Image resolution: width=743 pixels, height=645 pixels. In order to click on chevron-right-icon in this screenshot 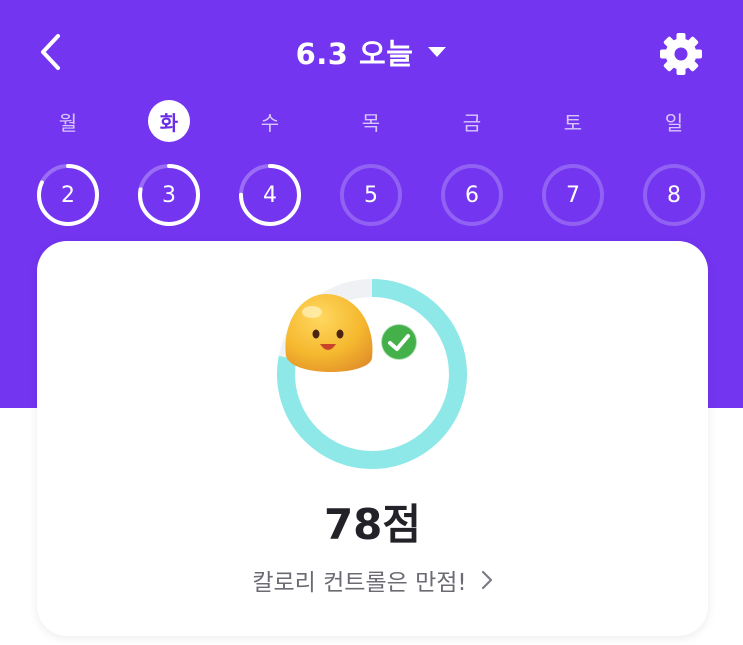, I will do `click(486, 580)`.